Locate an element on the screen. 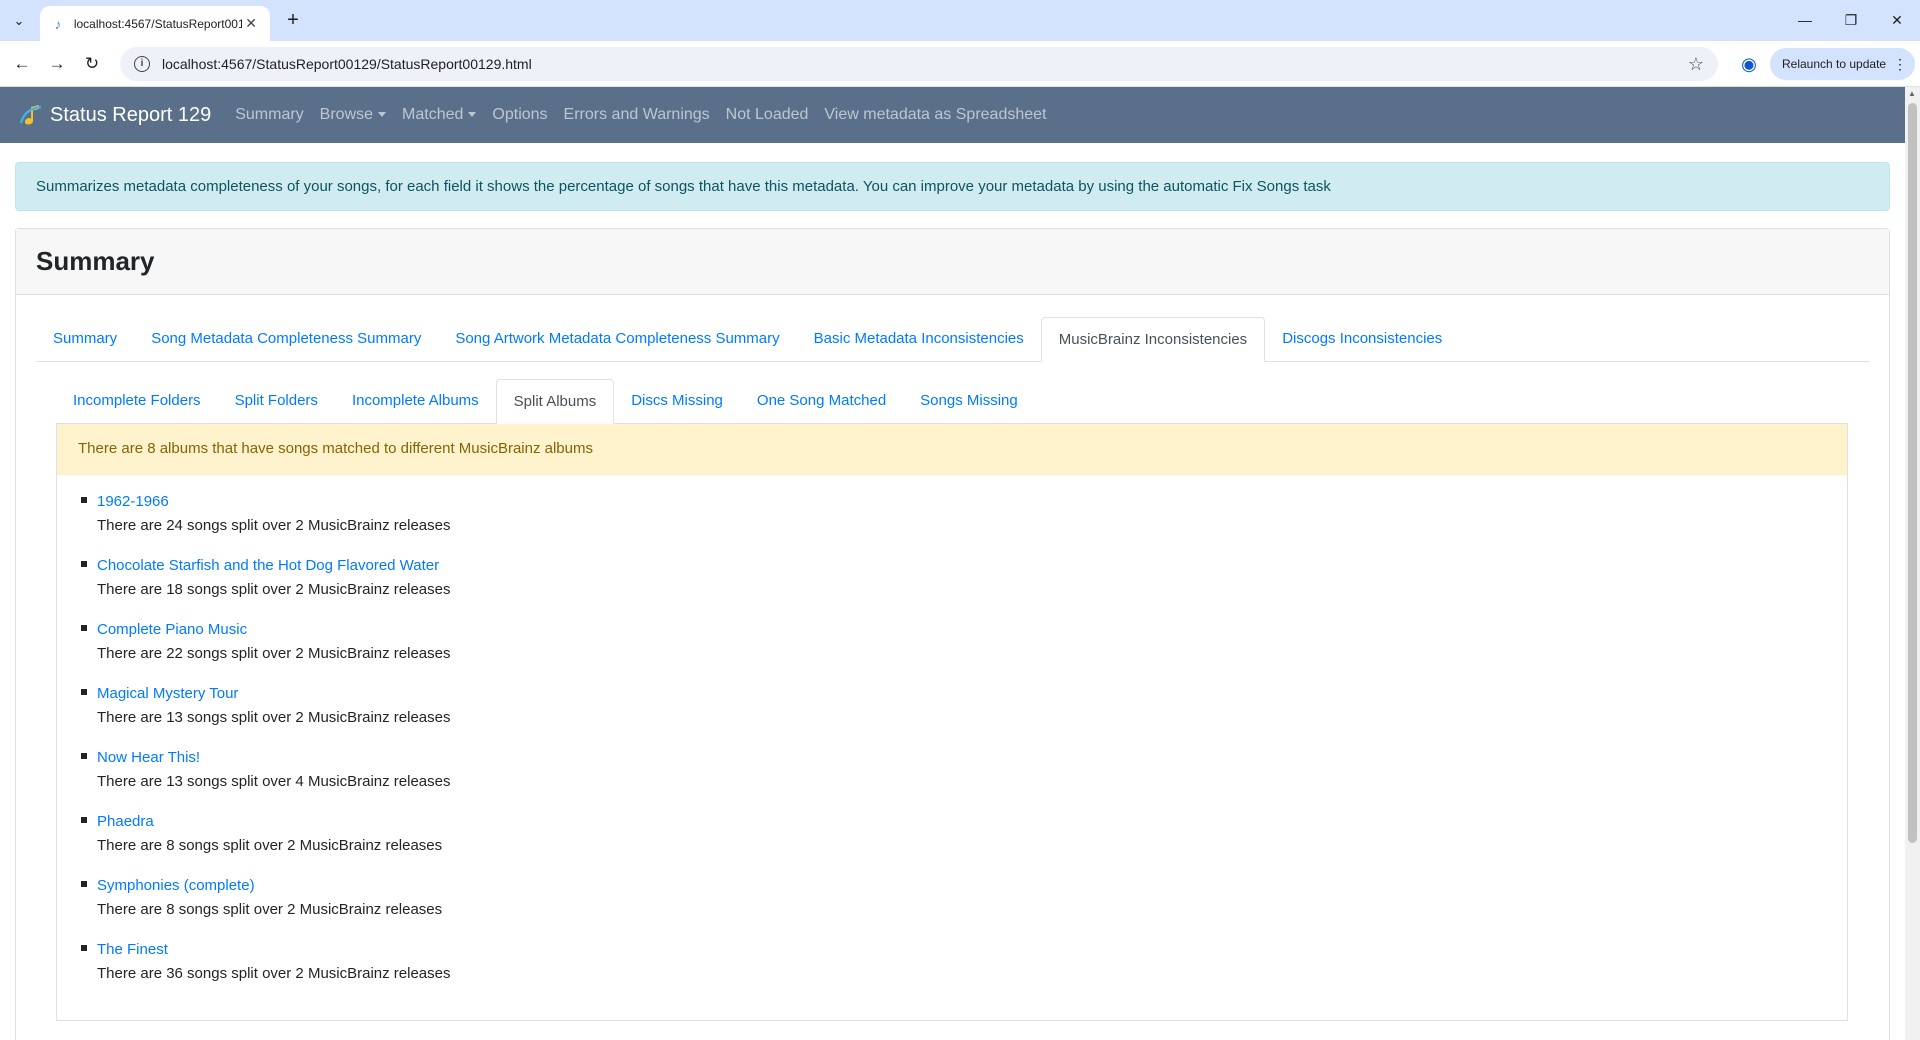 Image resolution: width=1920 pixels, height=1040 pixels. tab-search-chevron-icon: ⌄ is located at coordinates (19, 21).